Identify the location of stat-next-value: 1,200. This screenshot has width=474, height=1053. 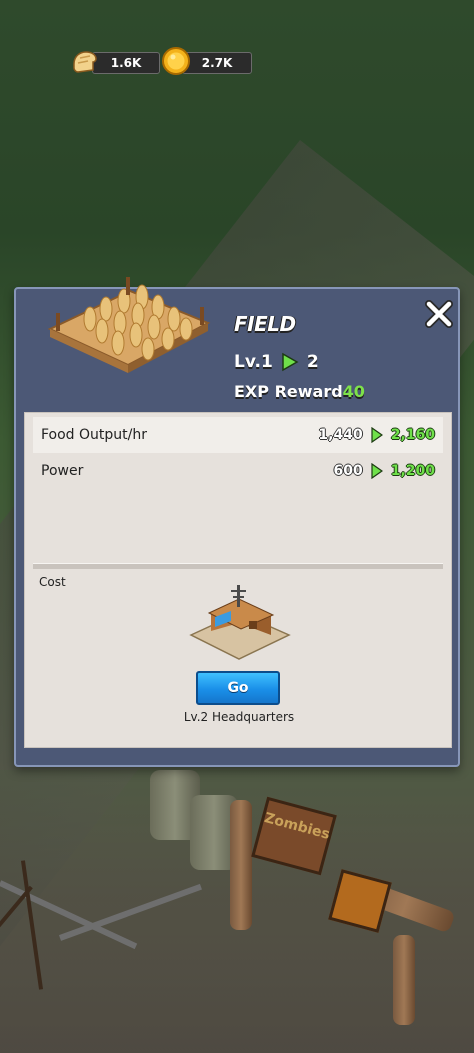
(412, 471).